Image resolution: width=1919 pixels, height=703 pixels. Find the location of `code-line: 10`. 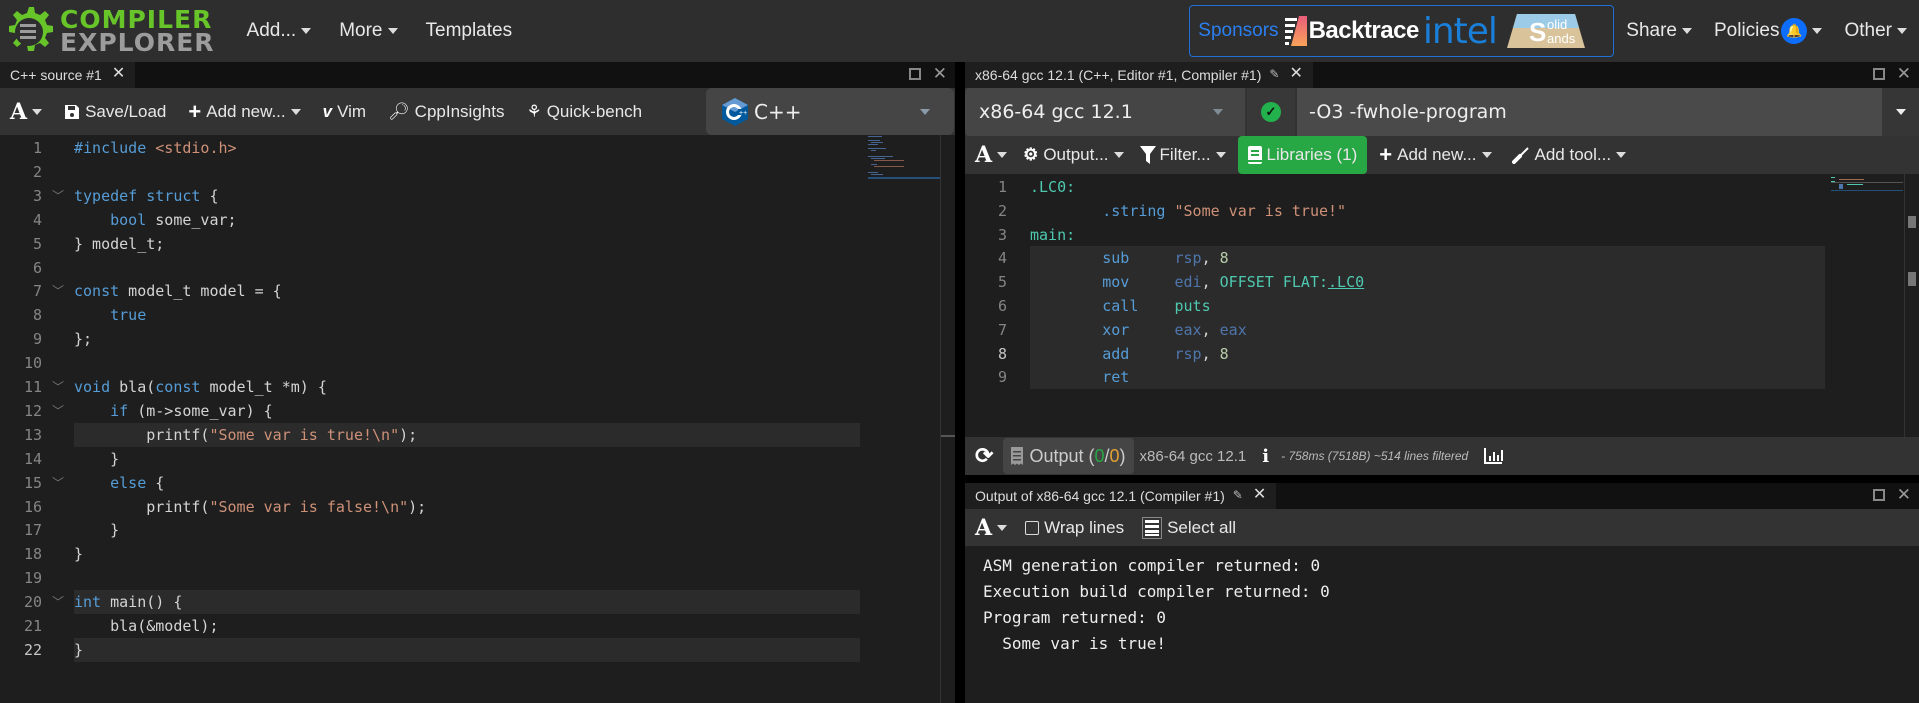

code-line: 10 is located at coordinates (430, 363).